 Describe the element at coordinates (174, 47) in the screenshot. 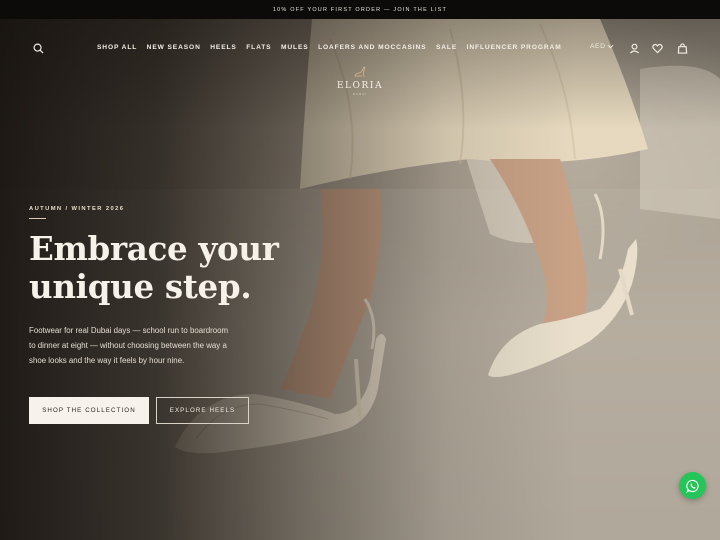

I see `nav-new-season: NEW SEASON` at that location.